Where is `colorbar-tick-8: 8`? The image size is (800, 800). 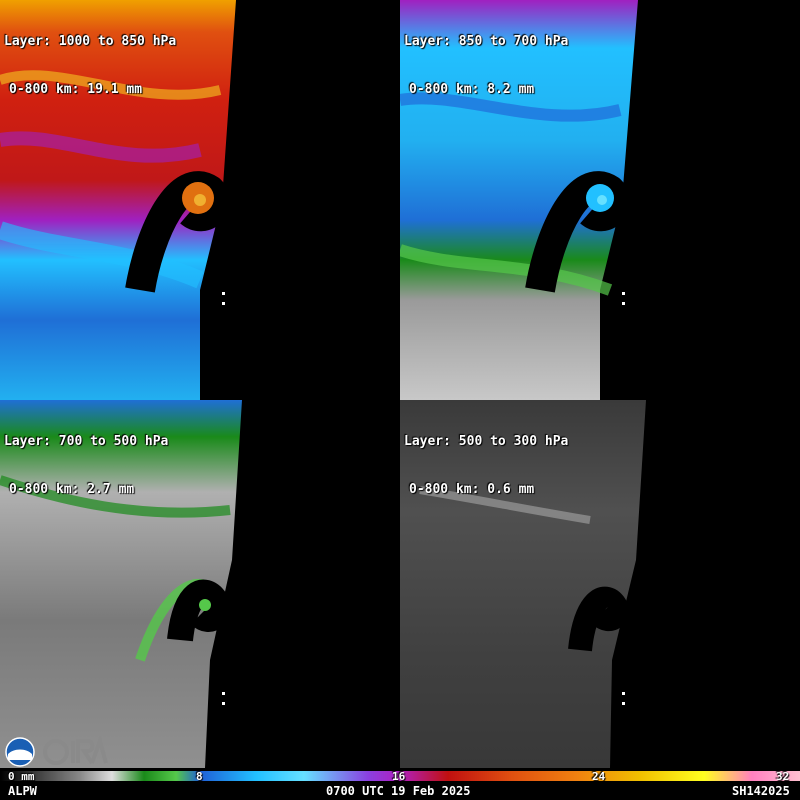 colorbar-tick-8: 8 is located at coordinates (199, 776).